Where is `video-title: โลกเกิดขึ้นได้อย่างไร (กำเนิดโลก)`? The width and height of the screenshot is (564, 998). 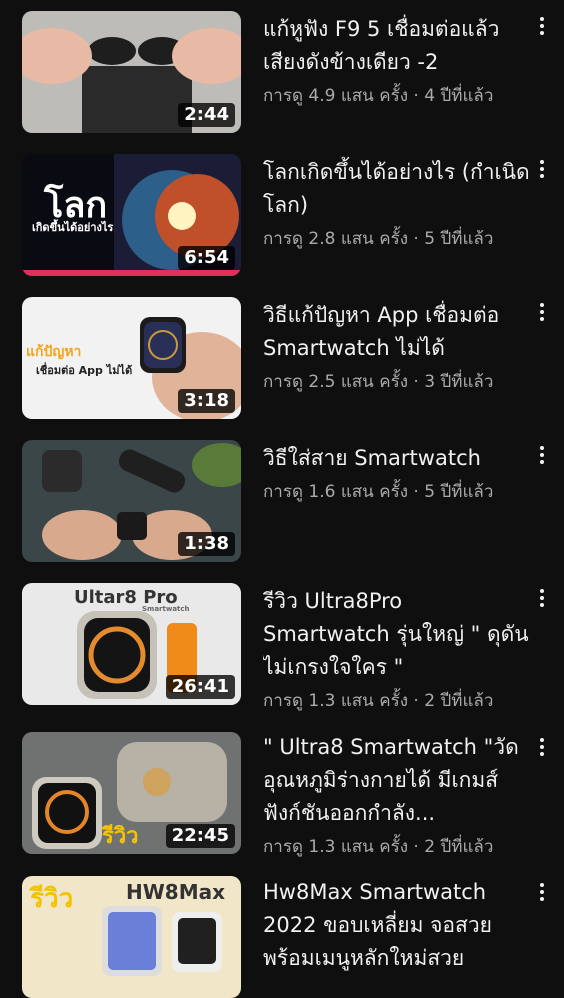 video-title: โลกเกิดขึ้นได้อย่างไร (กำเนิดโลก) is located at coordinates (398, 189).